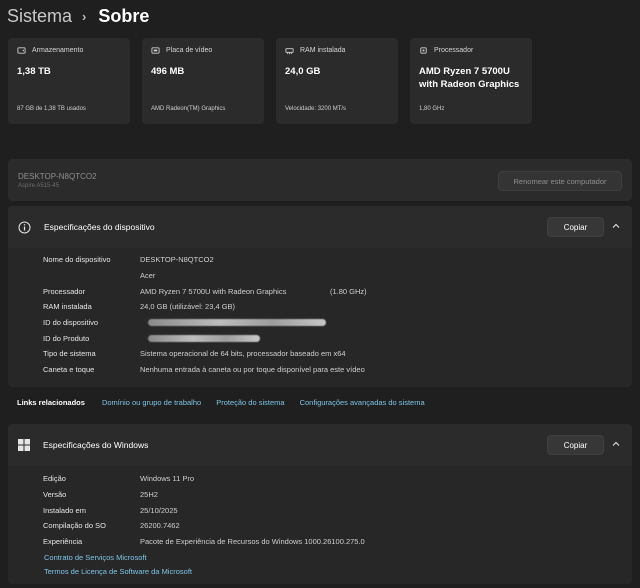  Describe the element at coordinates (77, 259) in the screenshot. I see `spec-label: Nome do dispositivo` at that location.